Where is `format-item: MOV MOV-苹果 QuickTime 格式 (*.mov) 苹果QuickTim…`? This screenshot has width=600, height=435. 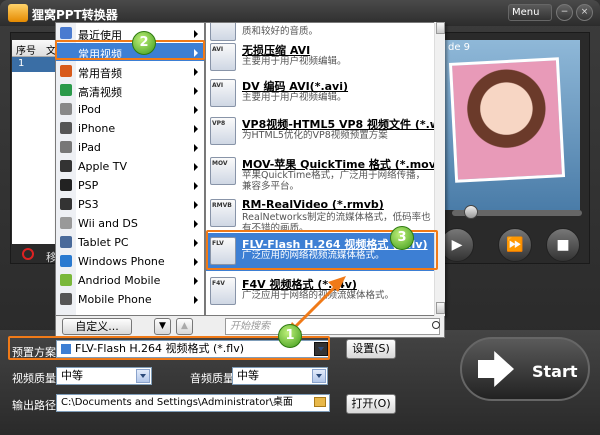
format-item: MOV MOV-苹果 QuickTime 格式 (*.mov) 苹果QuickTim… is located at coordinates (323, 172).